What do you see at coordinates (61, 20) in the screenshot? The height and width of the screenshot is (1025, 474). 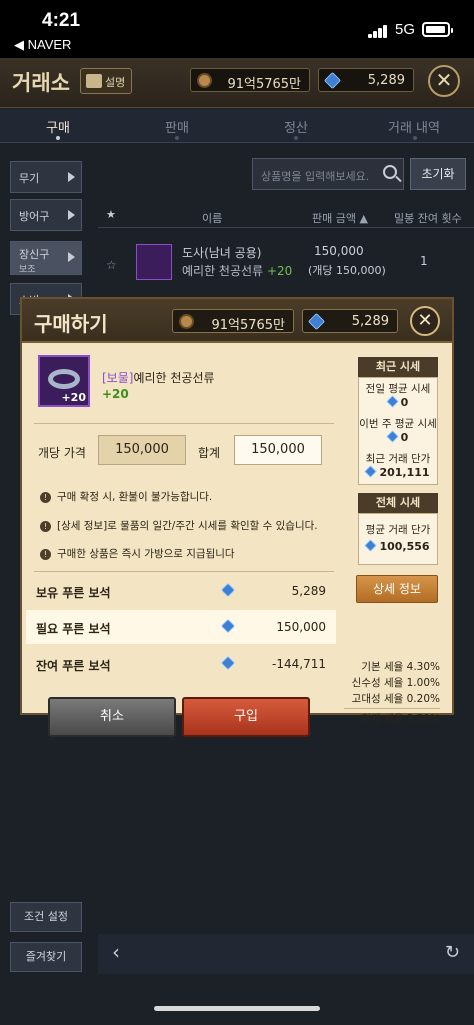 I see `clock: 4:21` at bounding box center [61, 20].